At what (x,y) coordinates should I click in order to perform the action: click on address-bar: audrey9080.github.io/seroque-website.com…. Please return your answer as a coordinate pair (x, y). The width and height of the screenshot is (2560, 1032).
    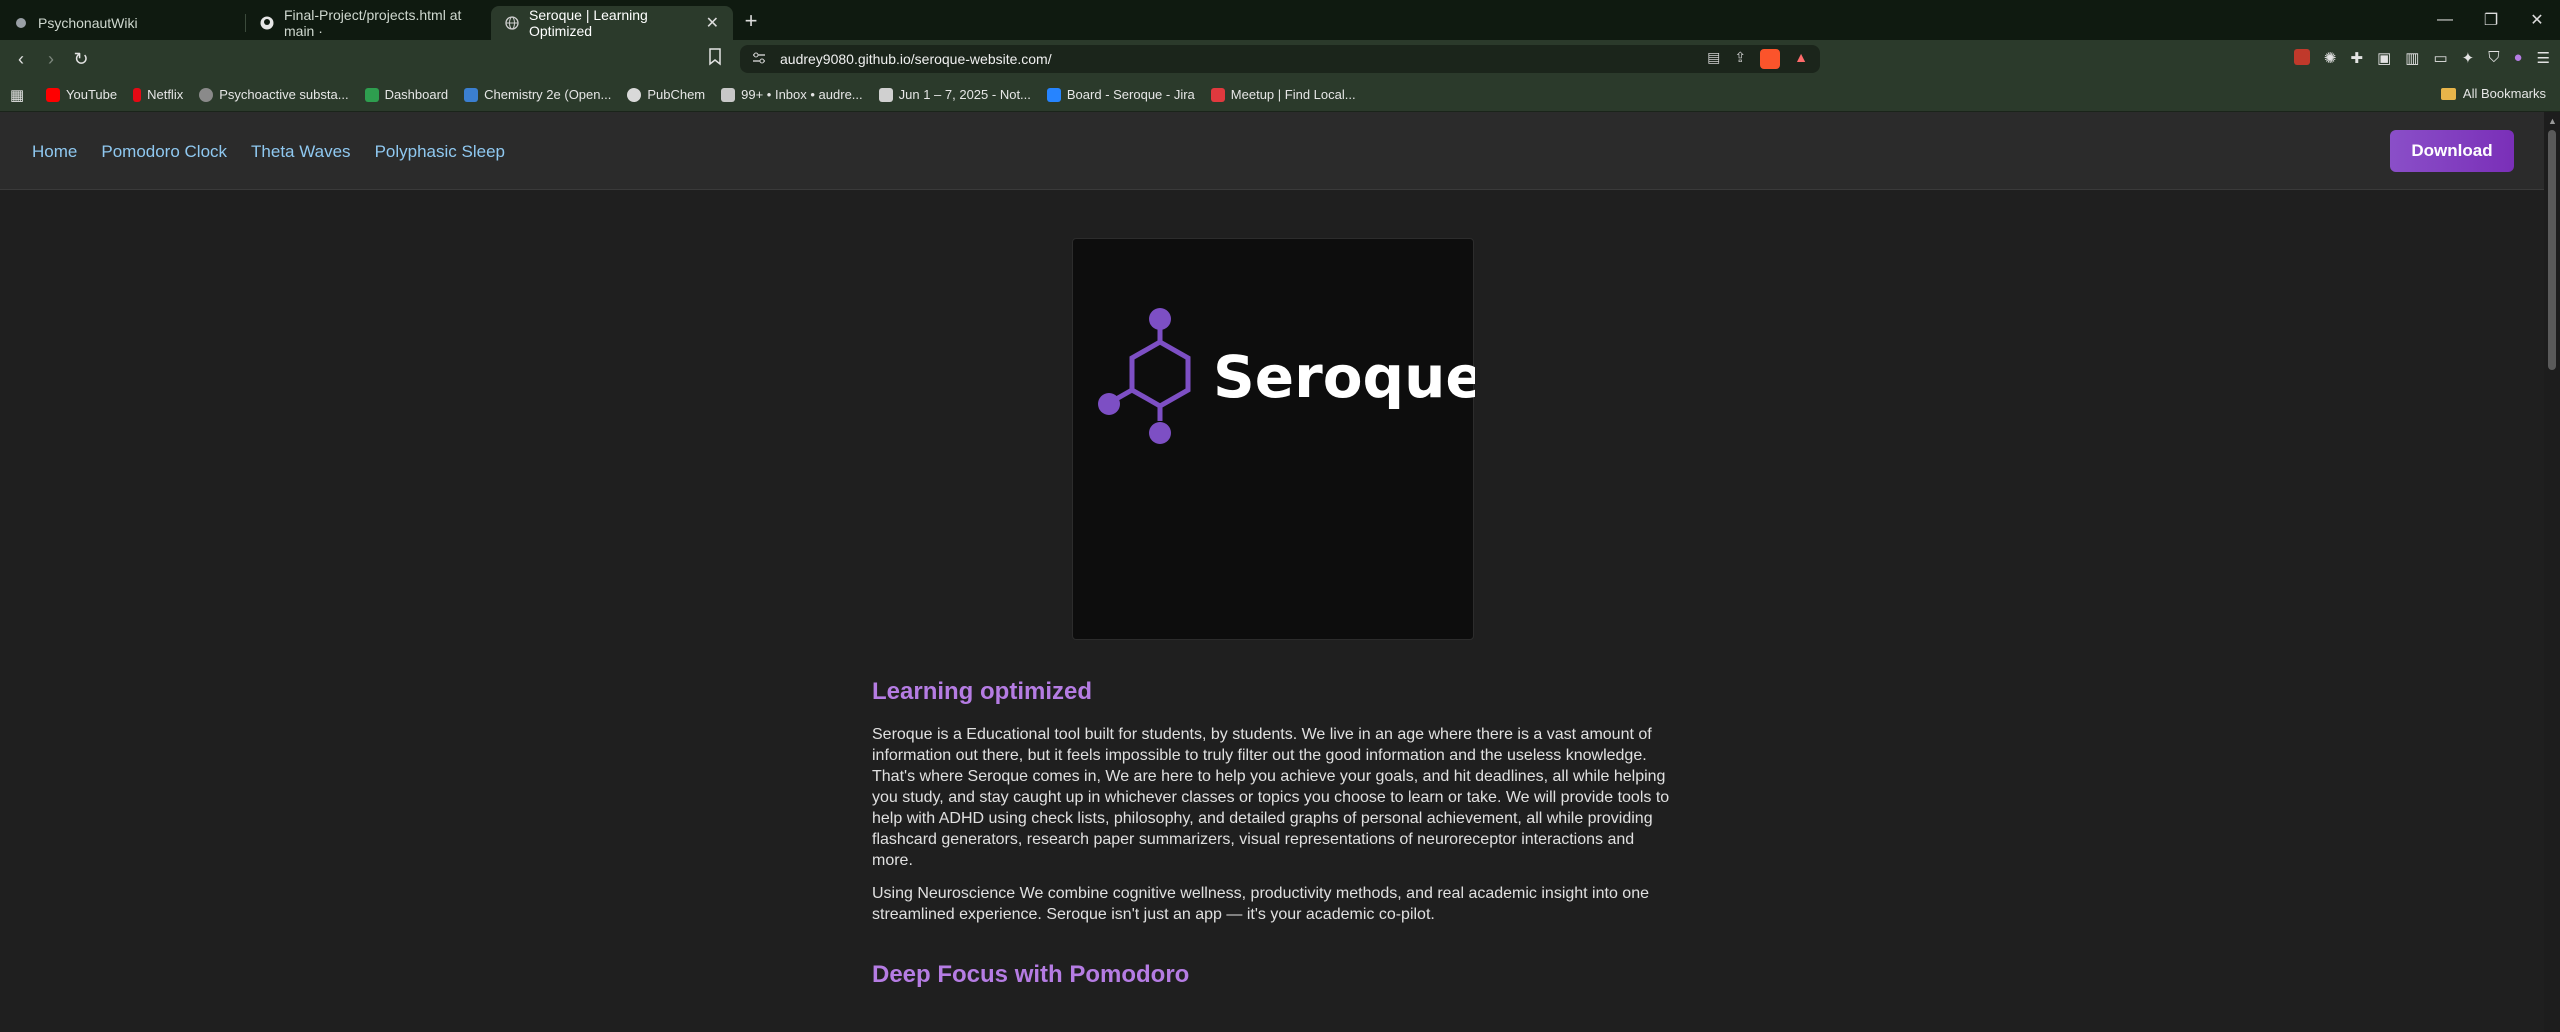
    Looking at the image, I should click on (1280, 59).